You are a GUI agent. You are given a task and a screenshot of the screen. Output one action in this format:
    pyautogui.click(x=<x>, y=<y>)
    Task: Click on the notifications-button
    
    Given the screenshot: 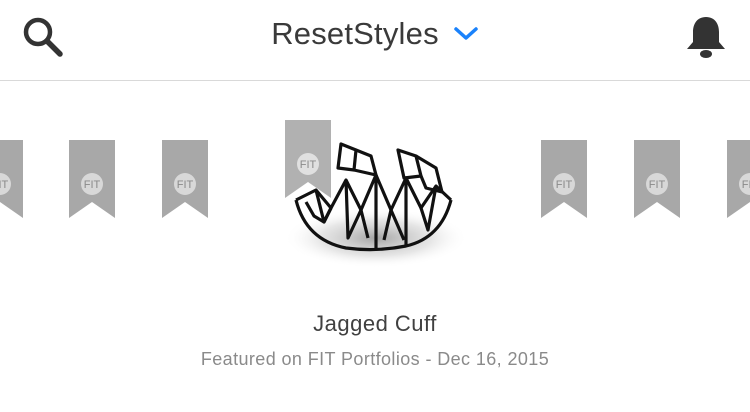 What is the action you would take?
    pyautogui.click(x=706, y=36)
    